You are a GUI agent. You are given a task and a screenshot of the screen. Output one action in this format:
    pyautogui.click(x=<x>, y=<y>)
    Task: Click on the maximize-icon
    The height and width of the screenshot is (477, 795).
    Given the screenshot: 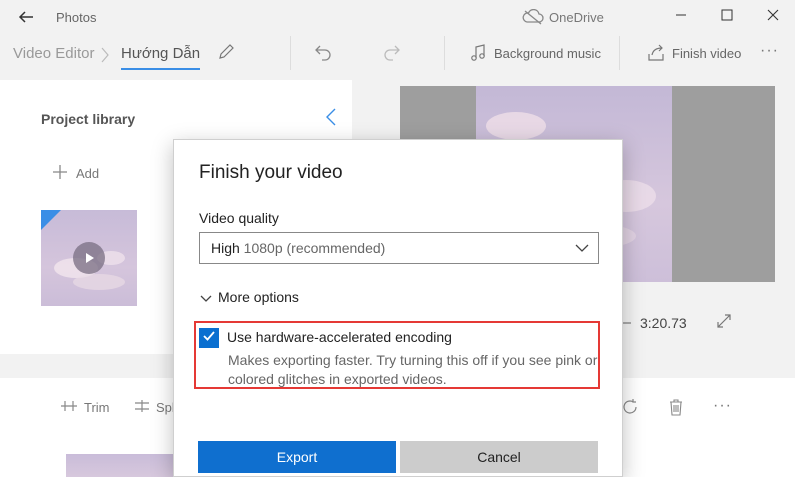 What is the action you would take?
    pyautogui.click(x=727, y=17)
    